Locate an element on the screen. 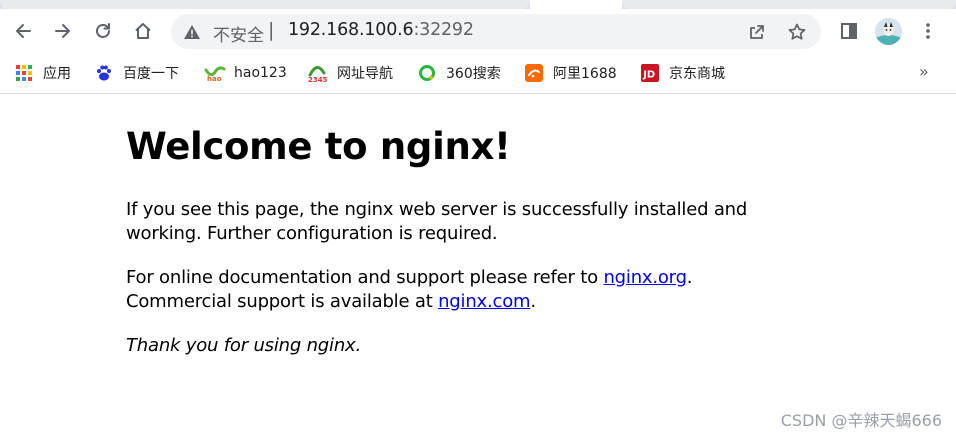  chrome-menu-button is located at coordinates (928, 31).